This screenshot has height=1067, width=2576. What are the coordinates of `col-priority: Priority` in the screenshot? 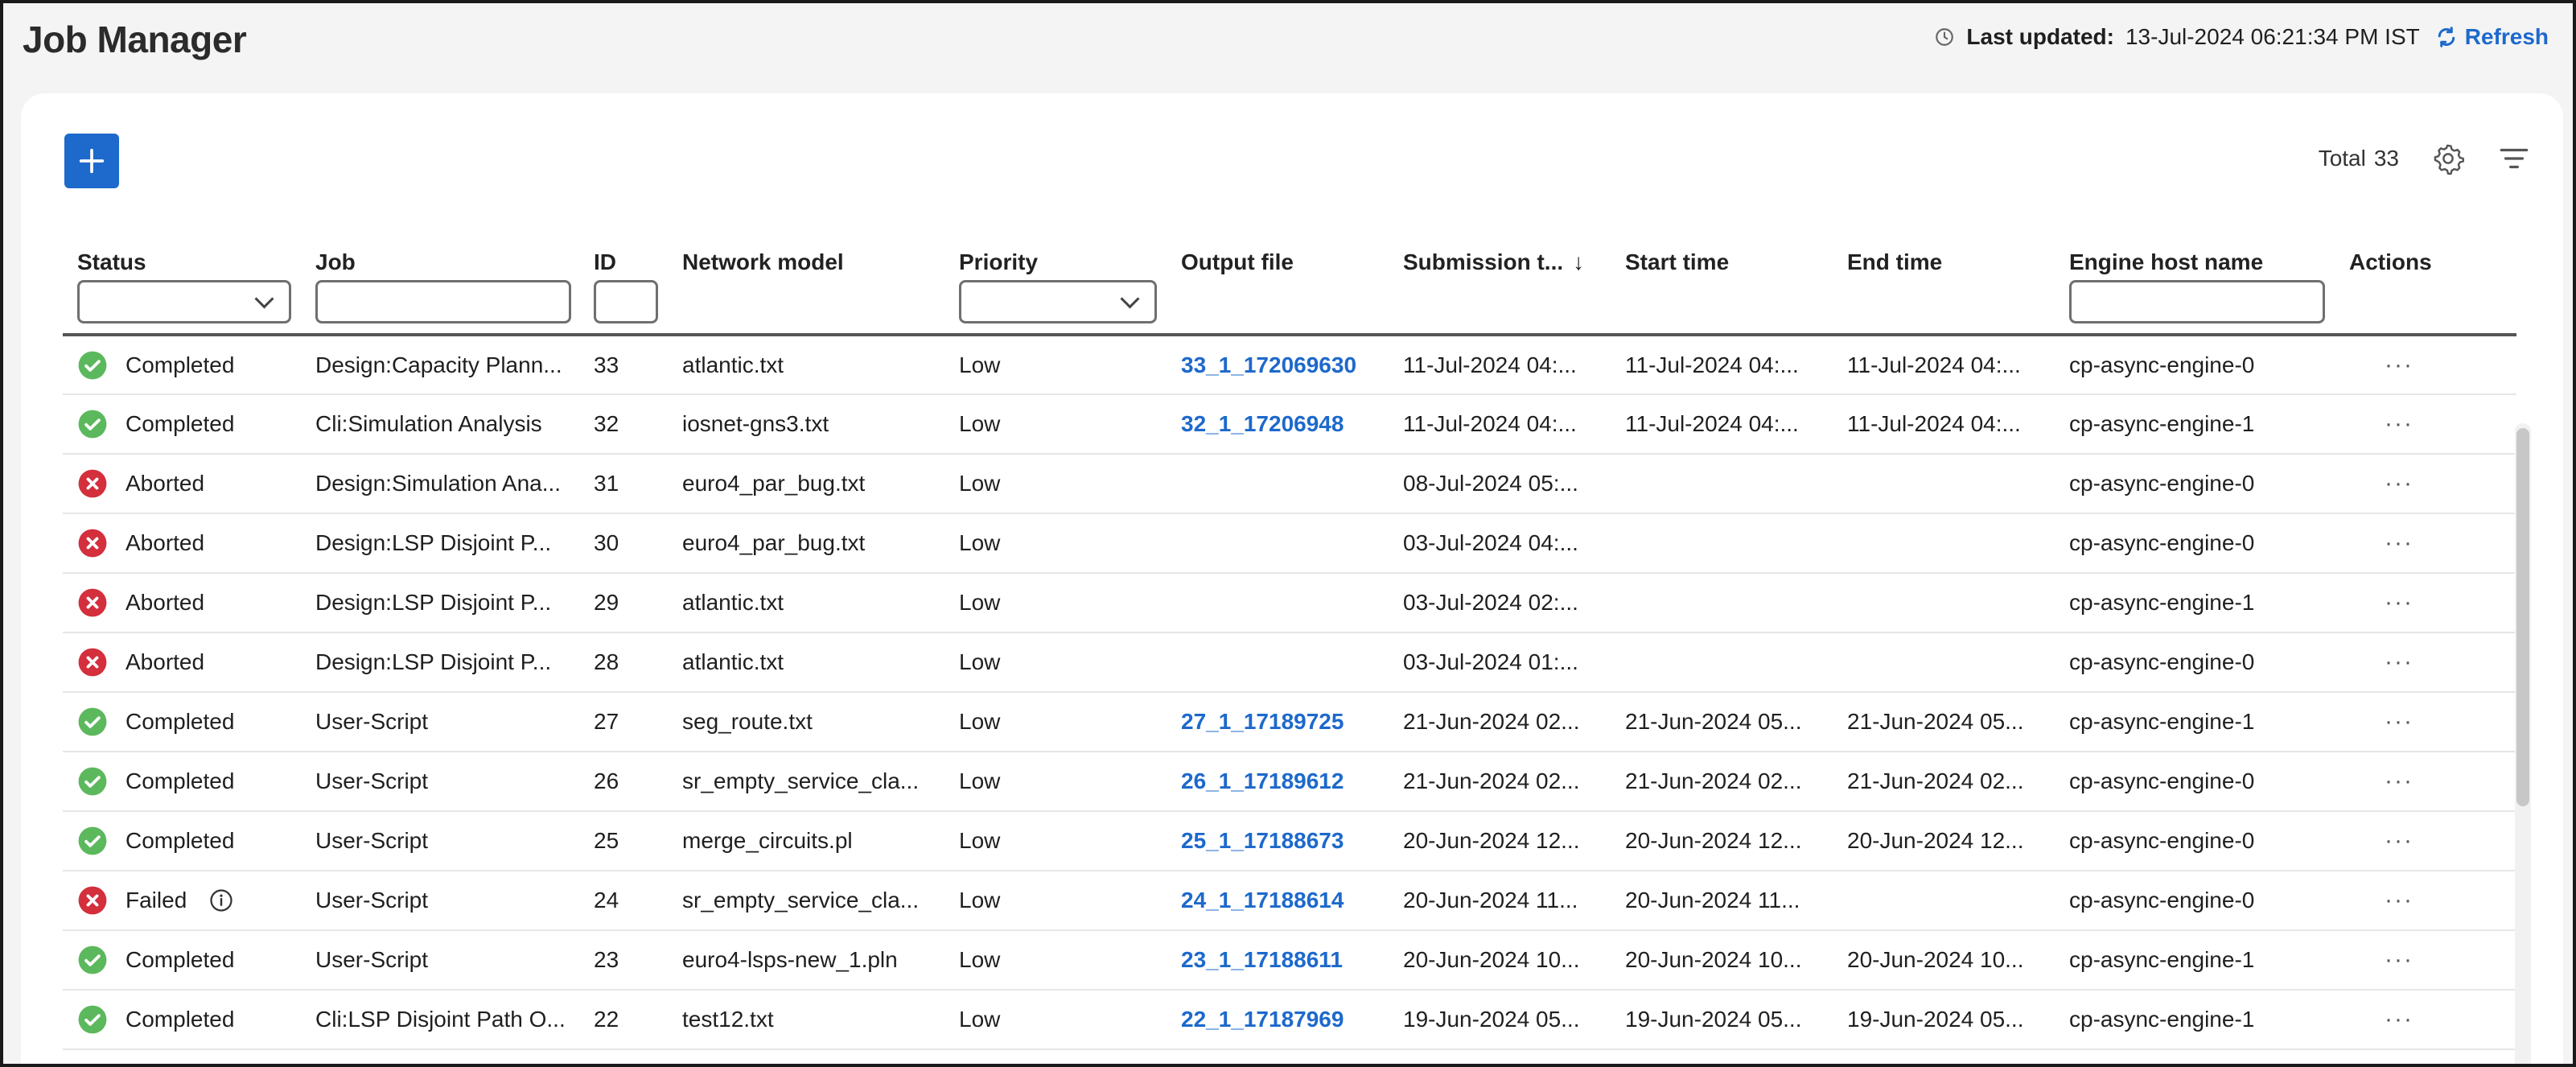 It's located at (1055, 252).